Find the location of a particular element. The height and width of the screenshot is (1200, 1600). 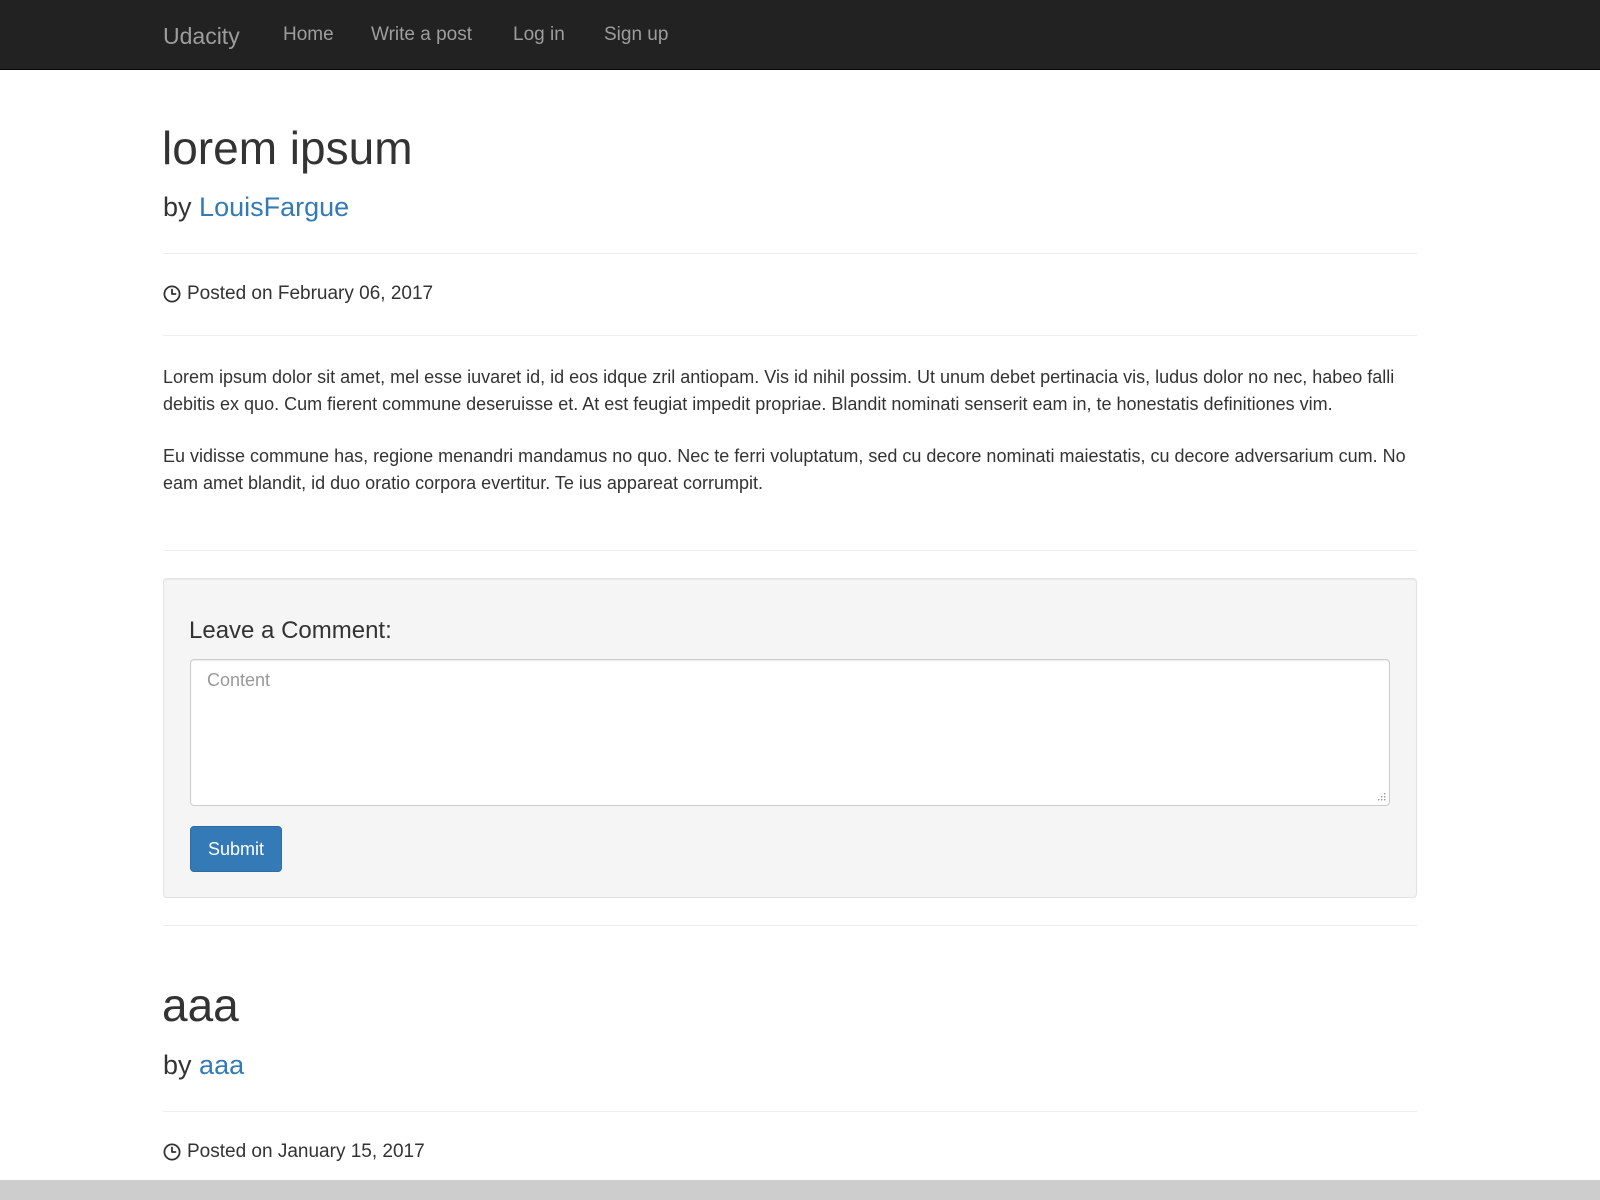

post-byline: by LouisFargue is located at coordinates (256, 207).